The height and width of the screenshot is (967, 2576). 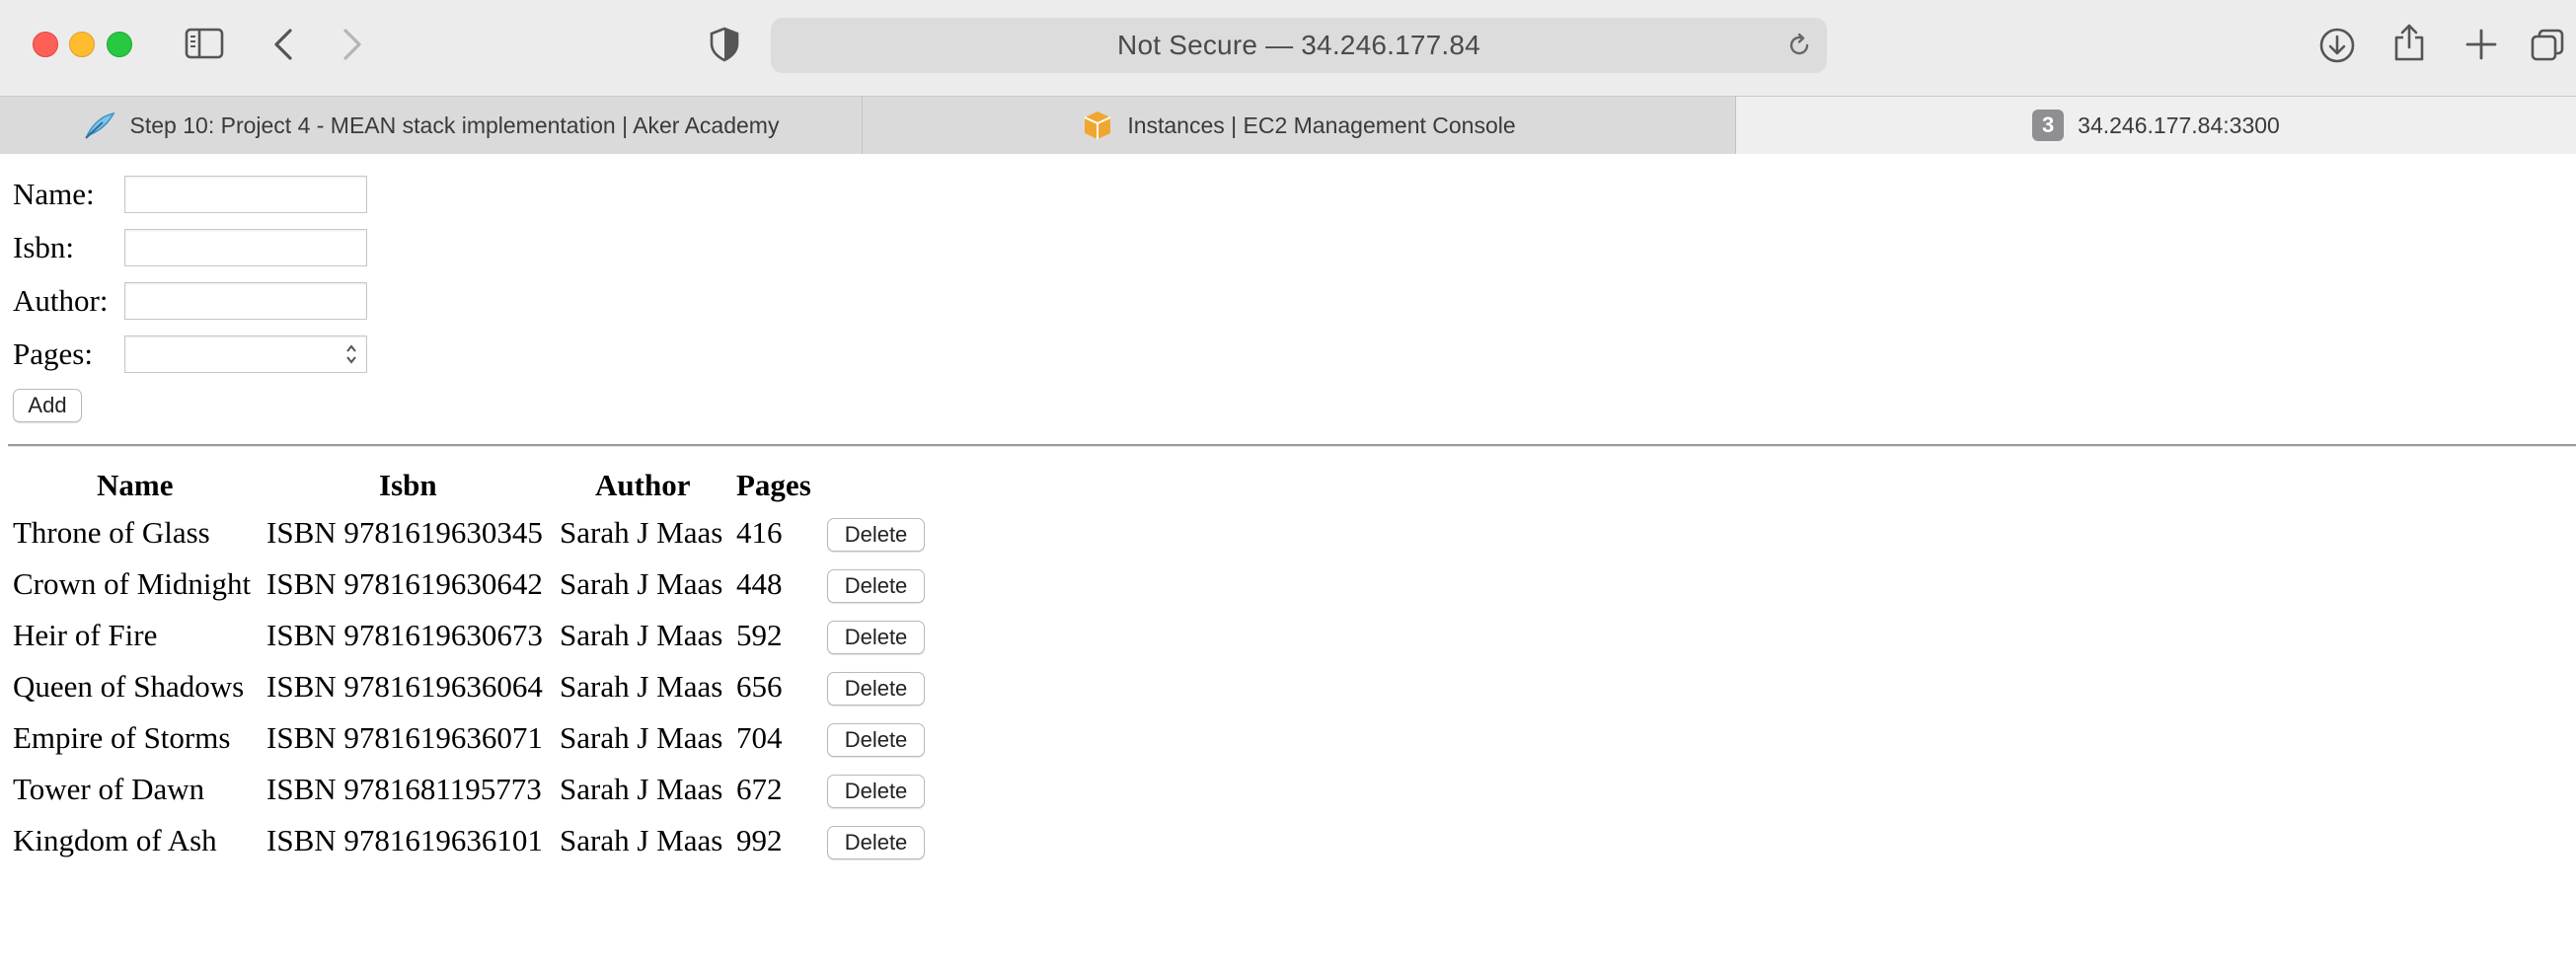 What do you see at coordinates (759, 635) in the screenshot?
I see `book-pages: 592` at bounding box center [759, 635].